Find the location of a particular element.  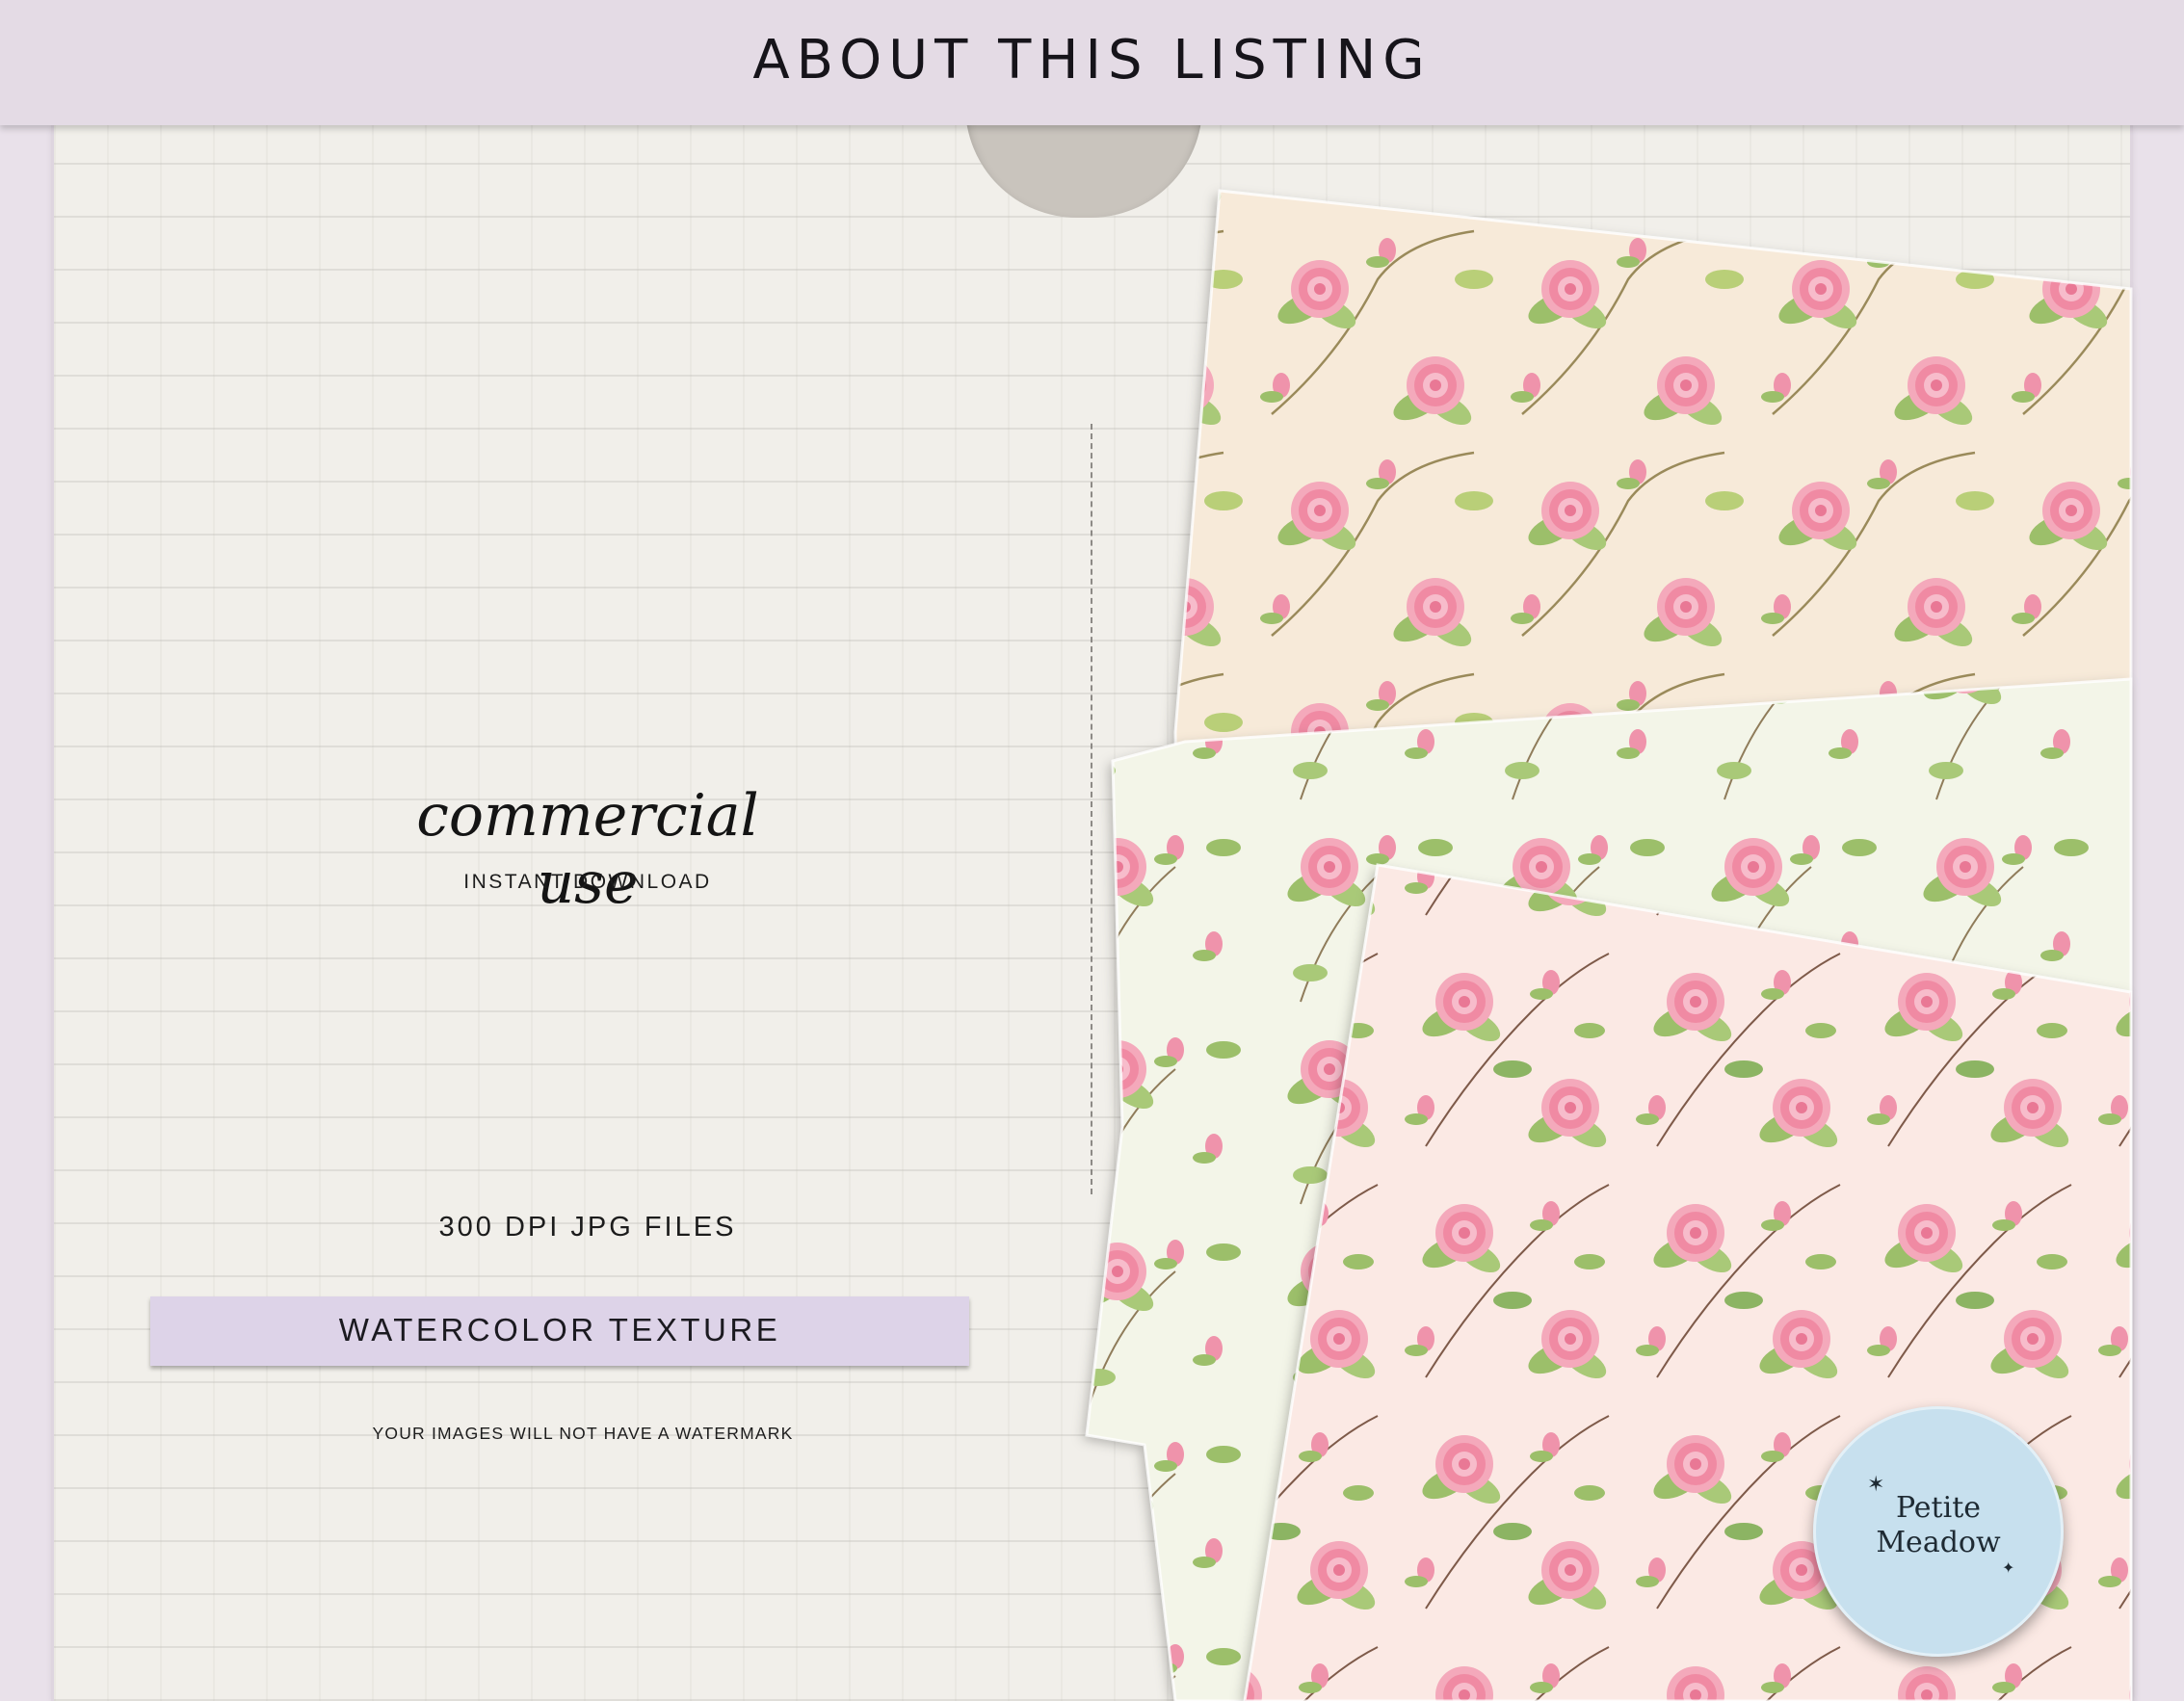

logo-line-petite: Petite is located at coordinates (1939, 1508).